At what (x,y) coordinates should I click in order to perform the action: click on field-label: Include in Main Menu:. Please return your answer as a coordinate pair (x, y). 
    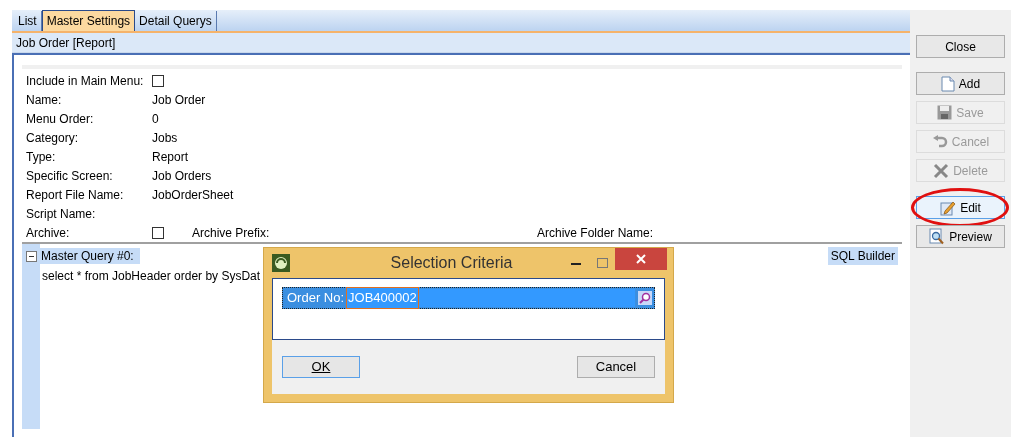
    Looking at the image, I should click on (85, 81).